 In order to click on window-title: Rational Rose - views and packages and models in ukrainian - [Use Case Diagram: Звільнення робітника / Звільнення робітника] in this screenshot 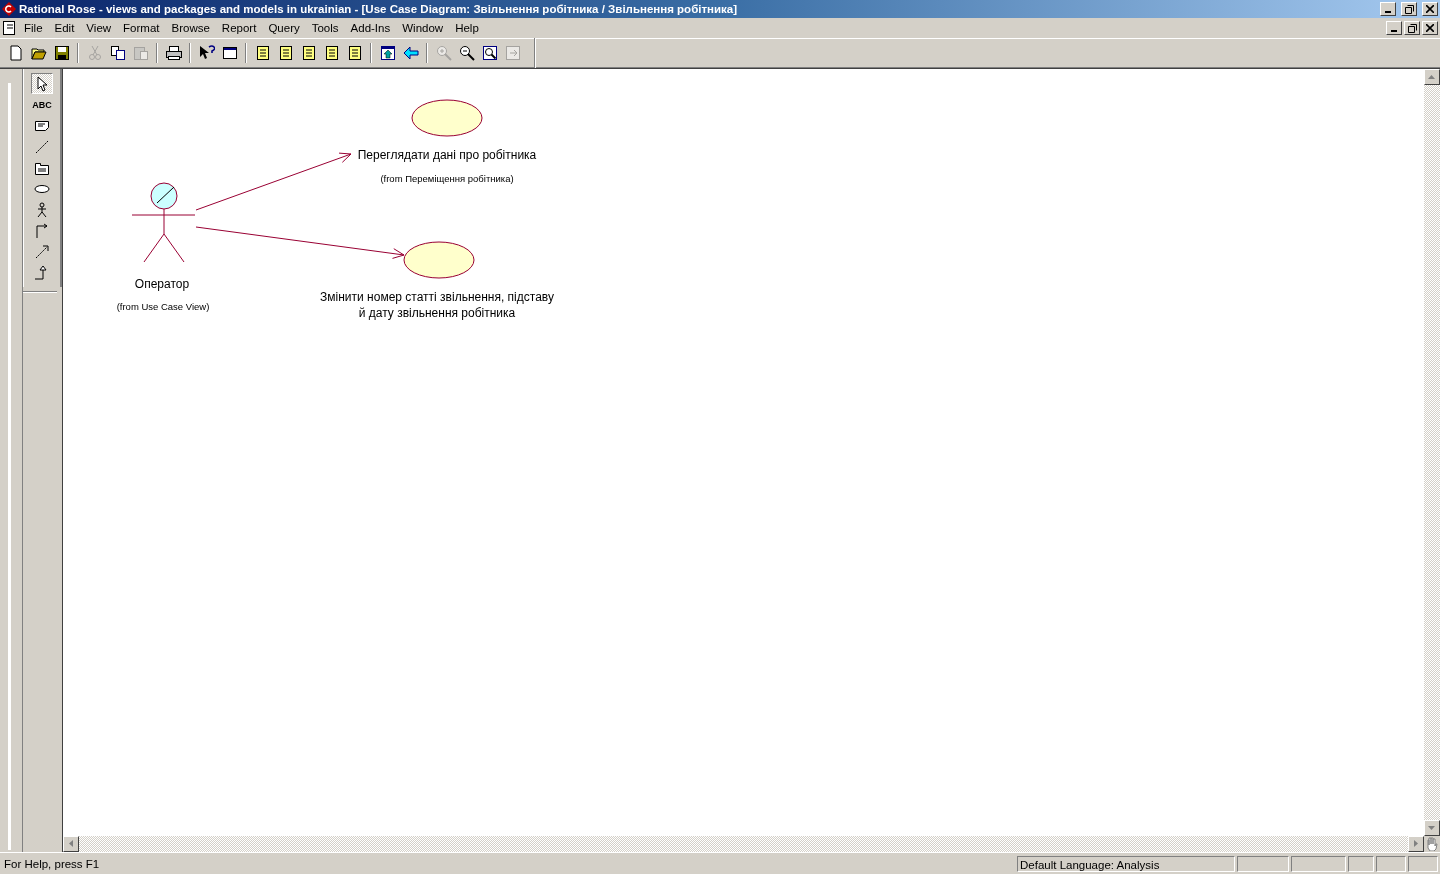, I will do `click(379, 9)`.